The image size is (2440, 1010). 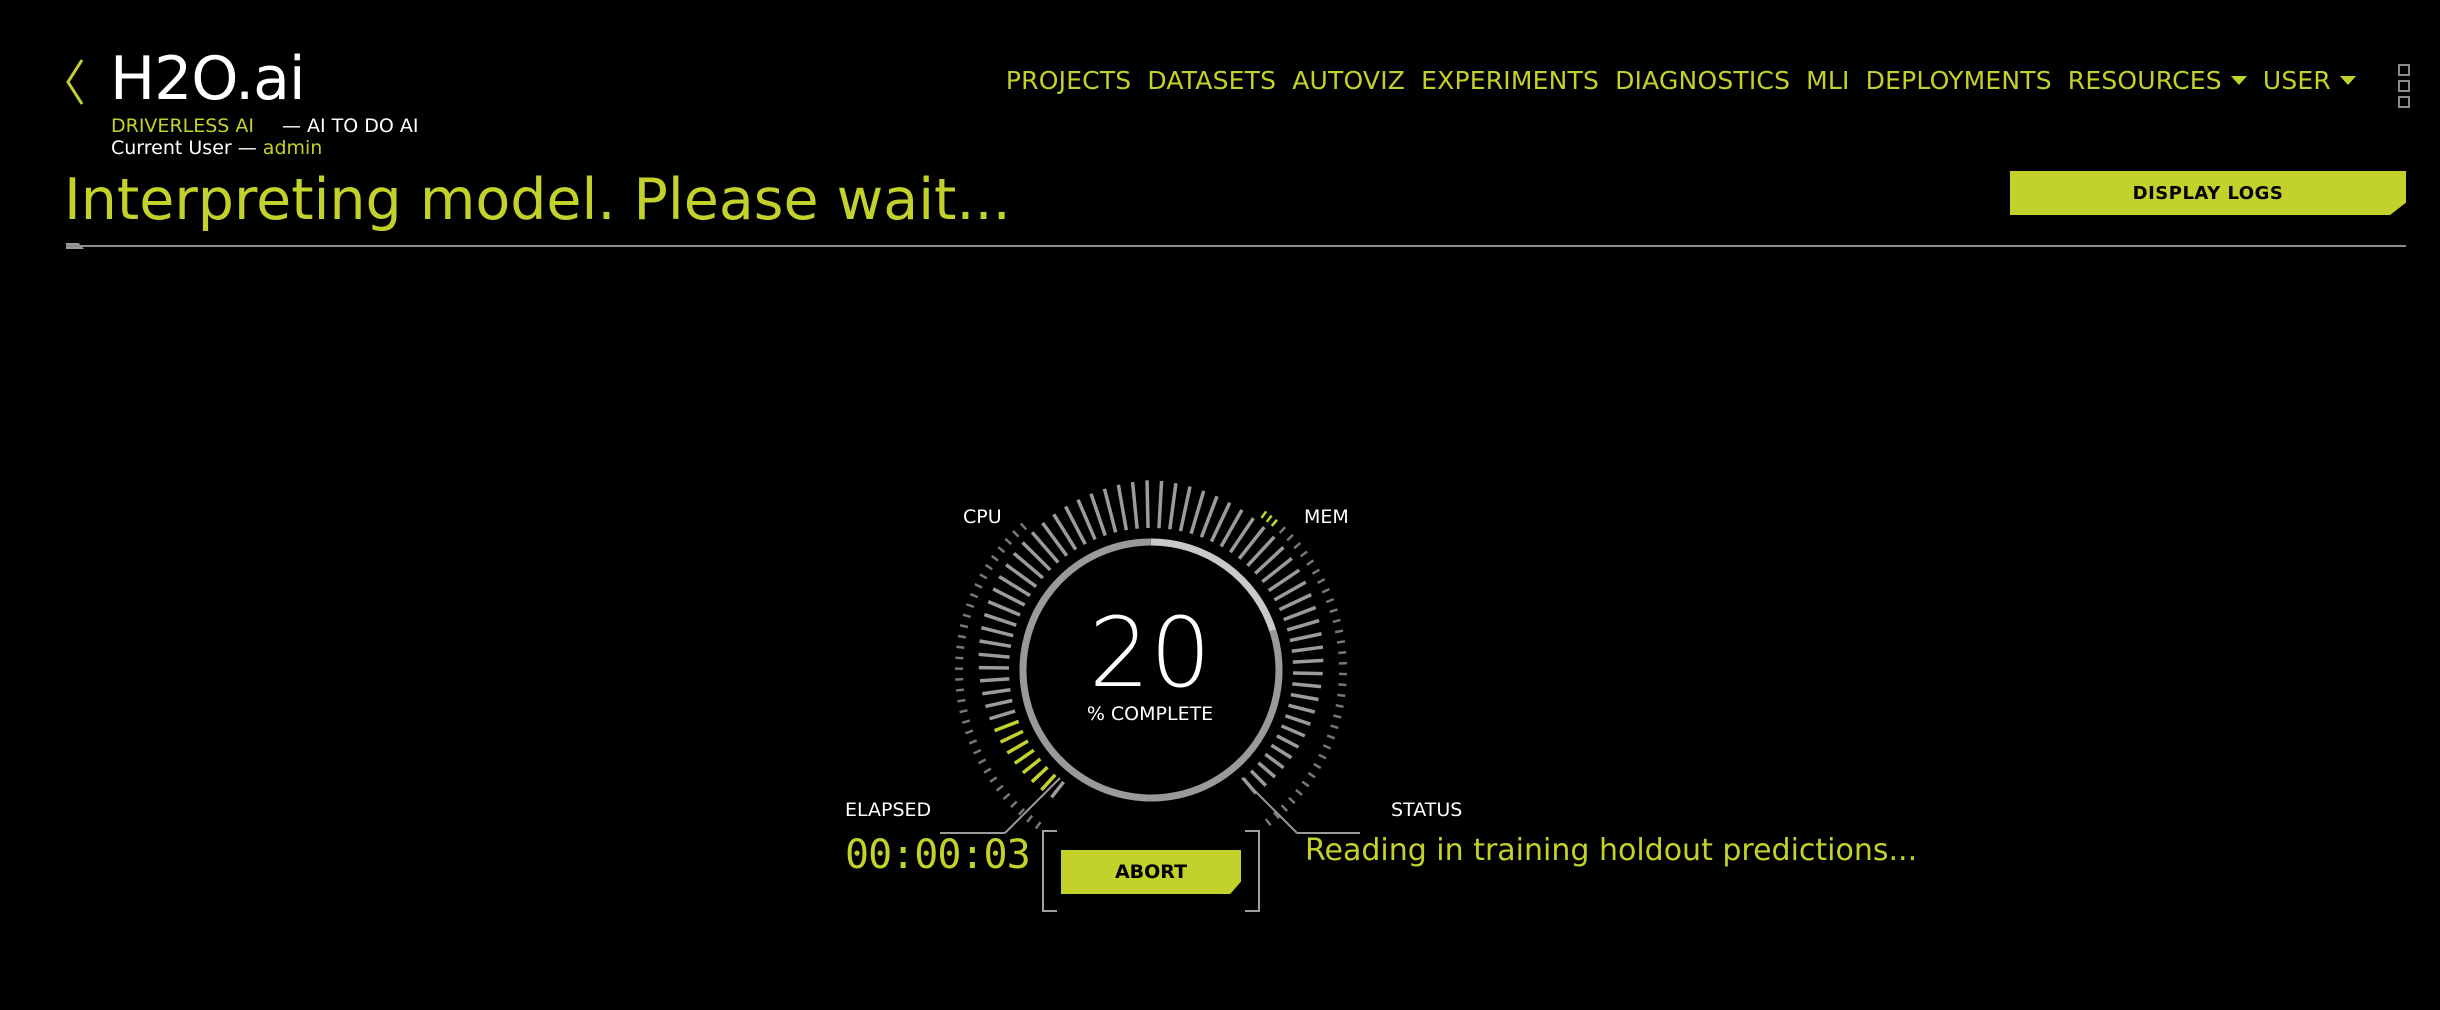 I want to click on nav-label: MLI, so click(x=1828, y=80).